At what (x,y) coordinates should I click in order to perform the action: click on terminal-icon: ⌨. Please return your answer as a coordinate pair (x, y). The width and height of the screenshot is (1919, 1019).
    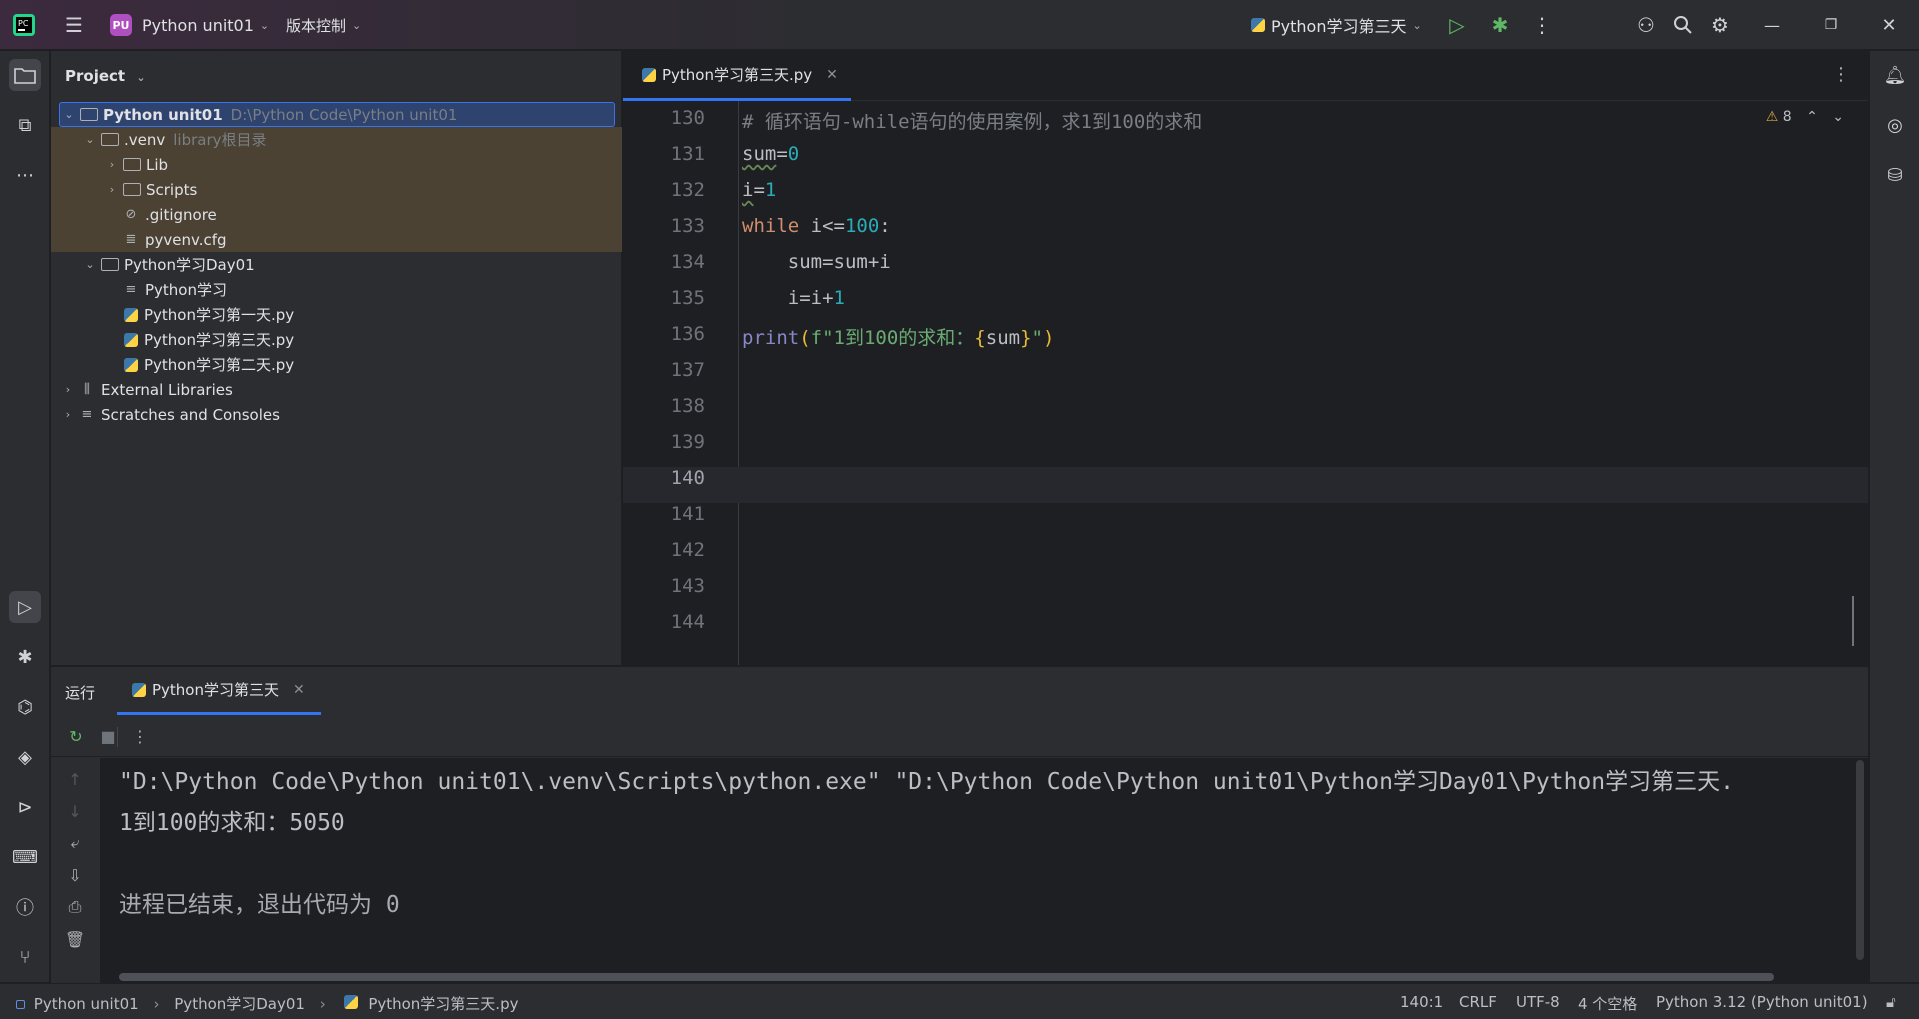
    Looking at the image, I should click on (25, 857).